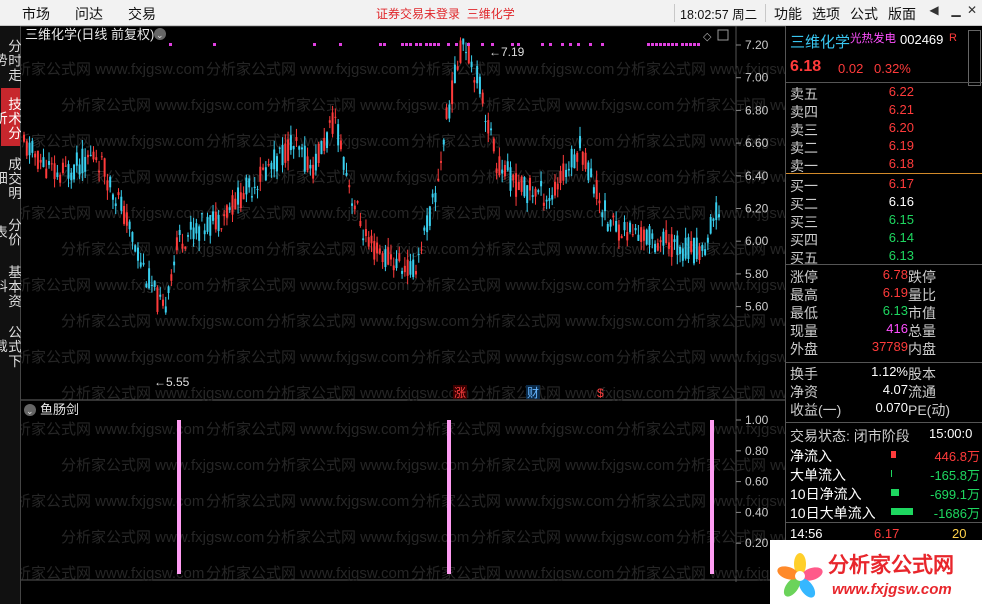 This screenshot has height=604, width=982. What do you see at coordinates (10, 345) in the screenshot?
I see `tab-formula-download: 公式下载` at bounding box center [10, 345].